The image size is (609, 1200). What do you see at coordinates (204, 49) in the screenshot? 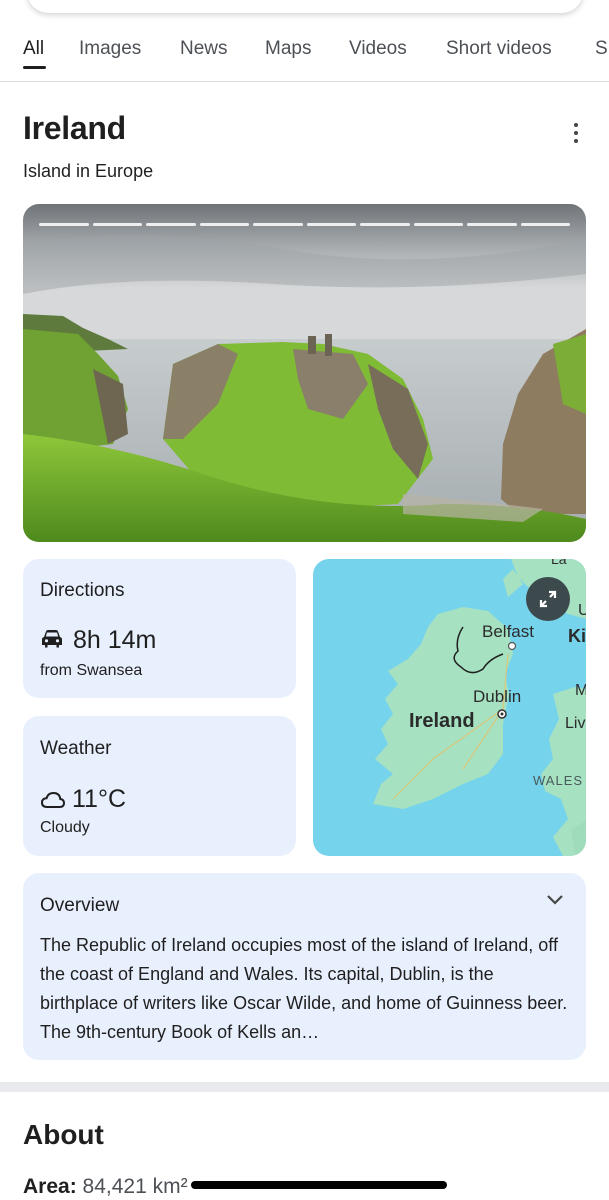
I see `tab-news: News` at bounding box center [204, 49].